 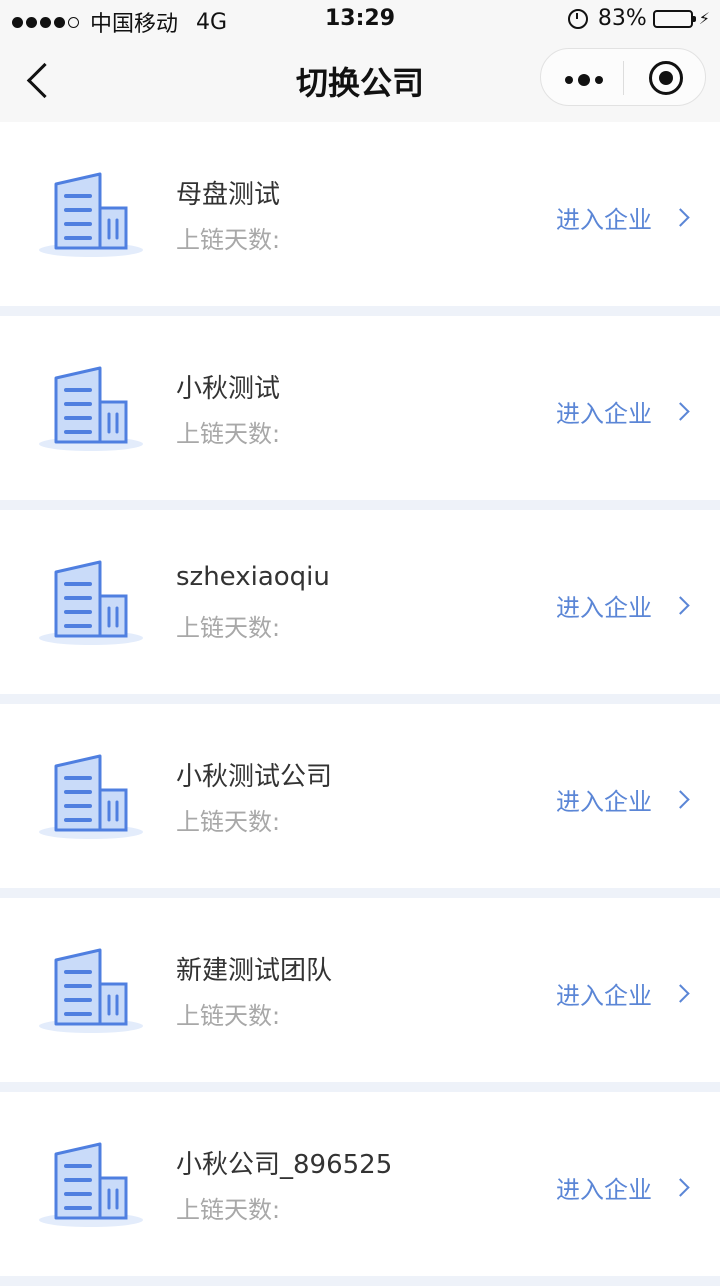 I want to click on company-name: 小秋测试, so click(x=228, y=389).